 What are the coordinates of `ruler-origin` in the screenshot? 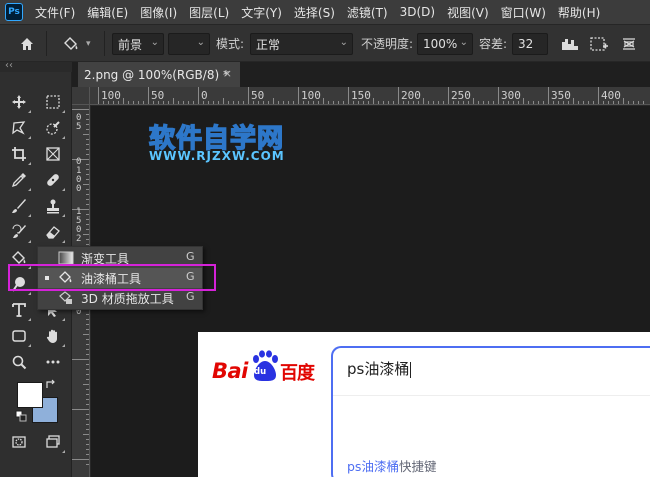 It's located at (81, 96).